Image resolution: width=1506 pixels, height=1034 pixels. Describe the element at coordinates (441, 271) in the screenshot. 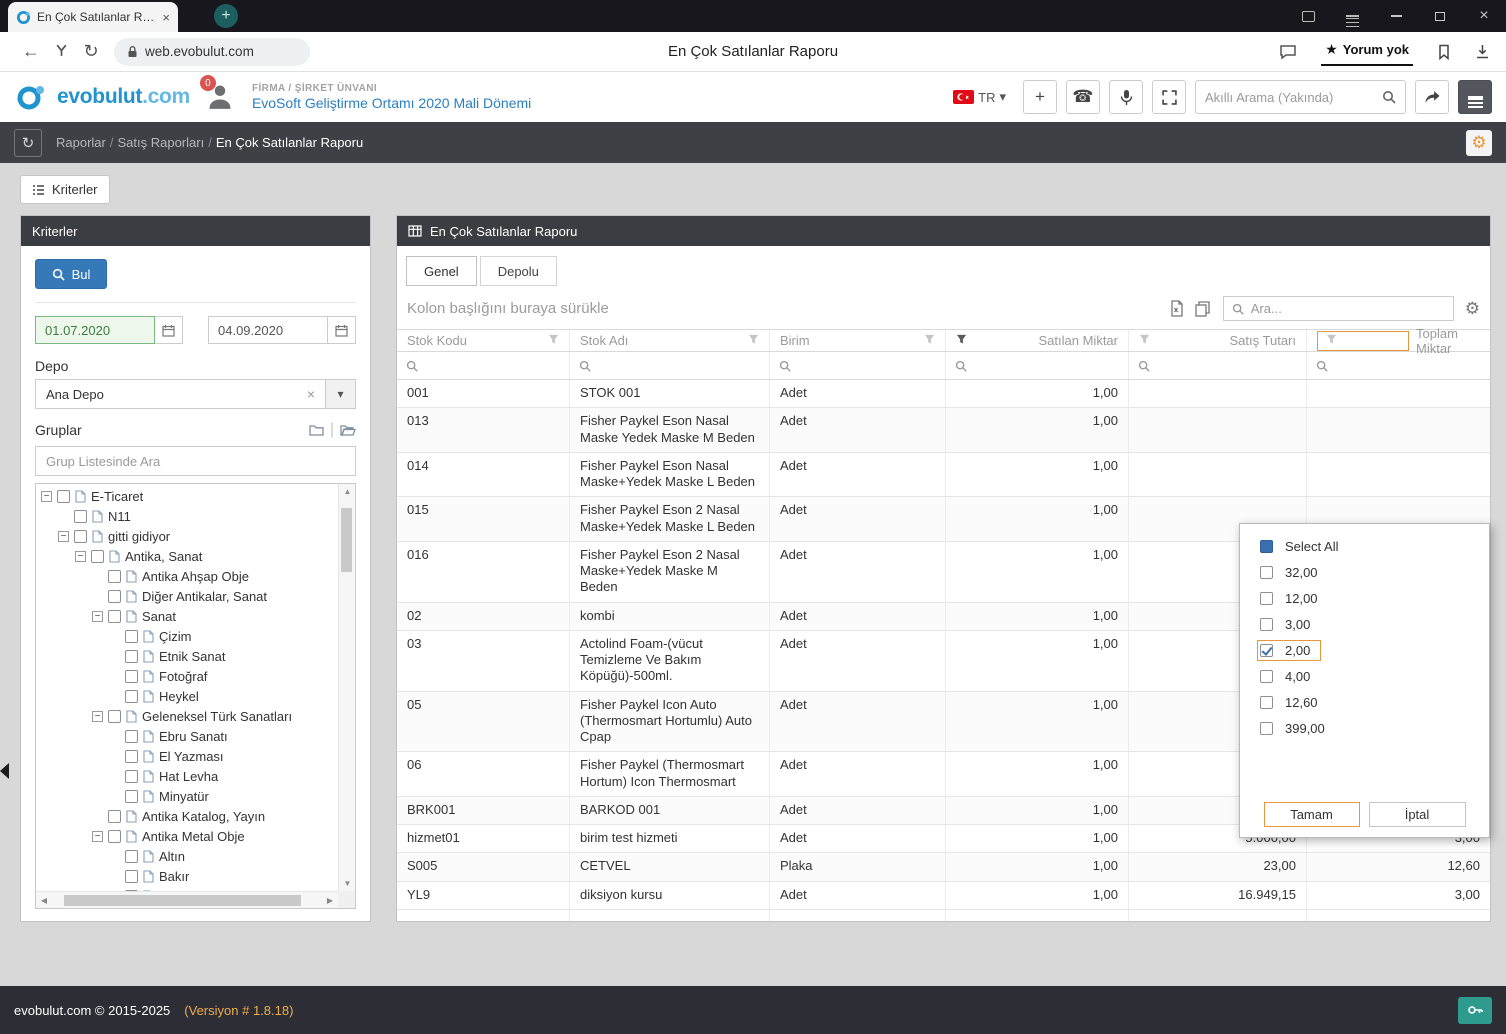

I see `tab-genel: Genel` at that location.